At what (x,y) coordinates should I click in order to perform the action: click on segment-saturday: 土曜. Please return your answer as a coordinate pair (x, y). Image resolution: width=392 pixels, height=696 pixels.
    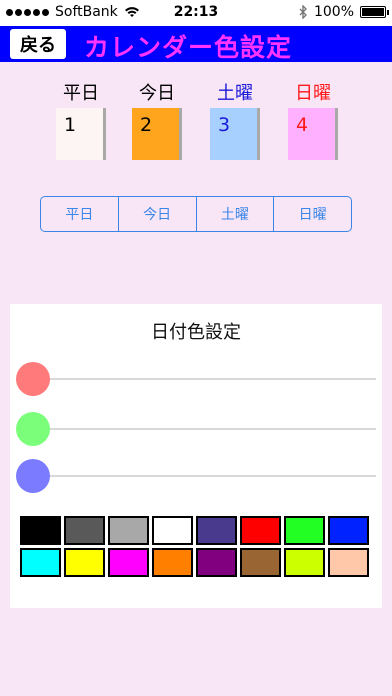
    Looking at the image, I should click on (236, 214).